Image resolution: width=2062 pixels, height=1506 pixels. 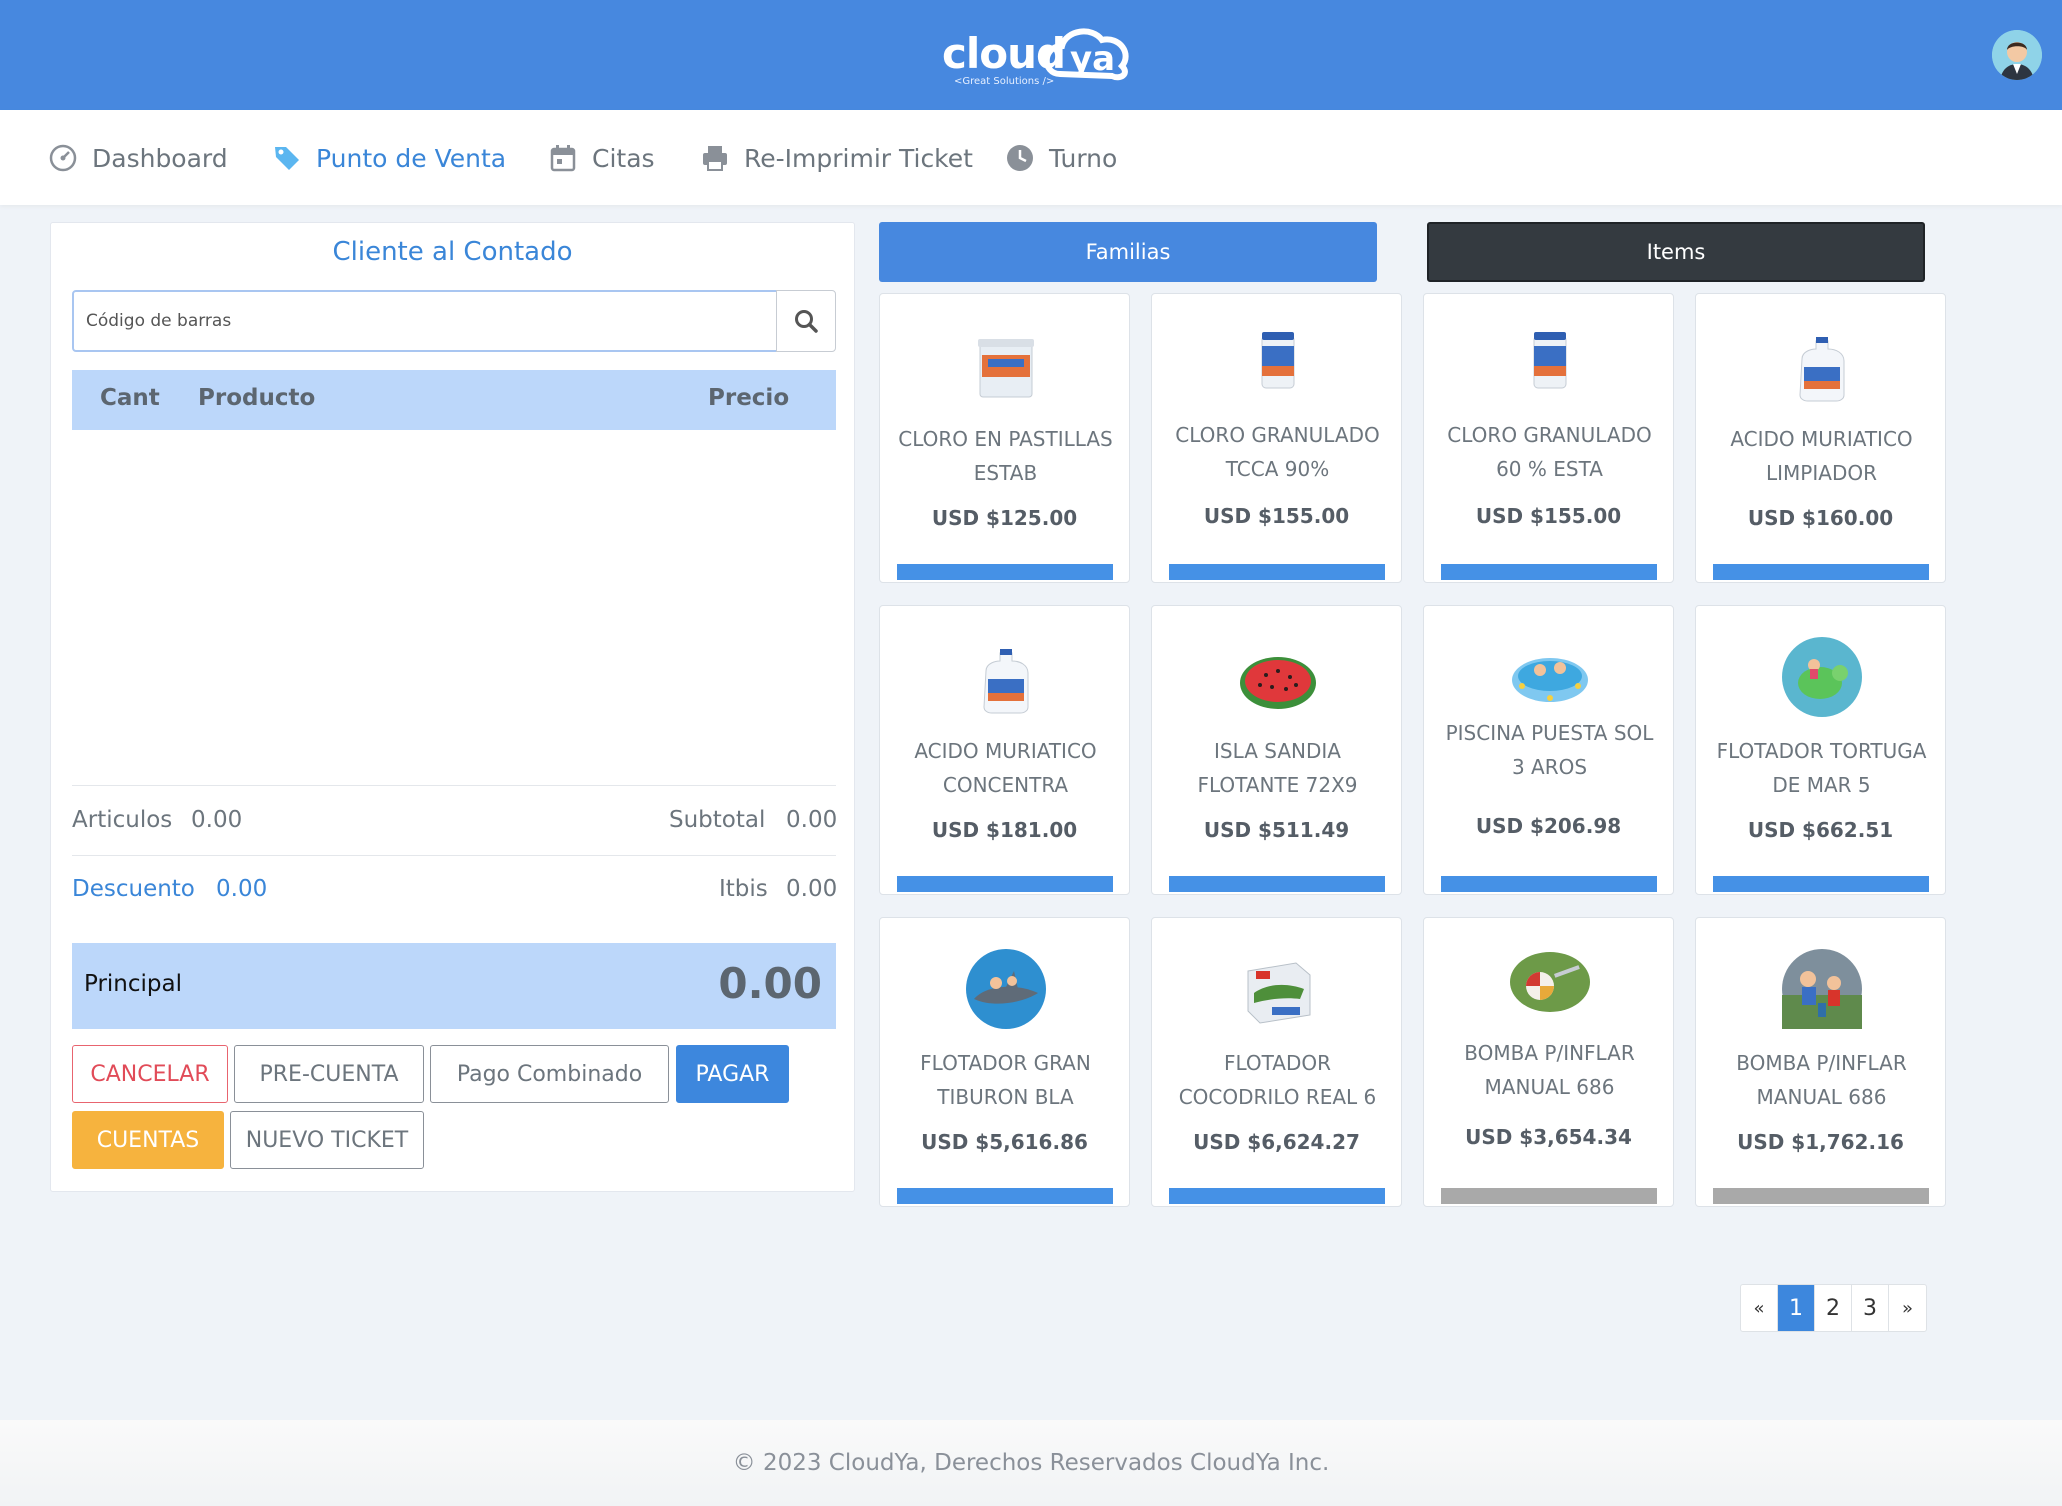 I want to click on subtotal-label: Subtotal, so click(x=717, y=820).